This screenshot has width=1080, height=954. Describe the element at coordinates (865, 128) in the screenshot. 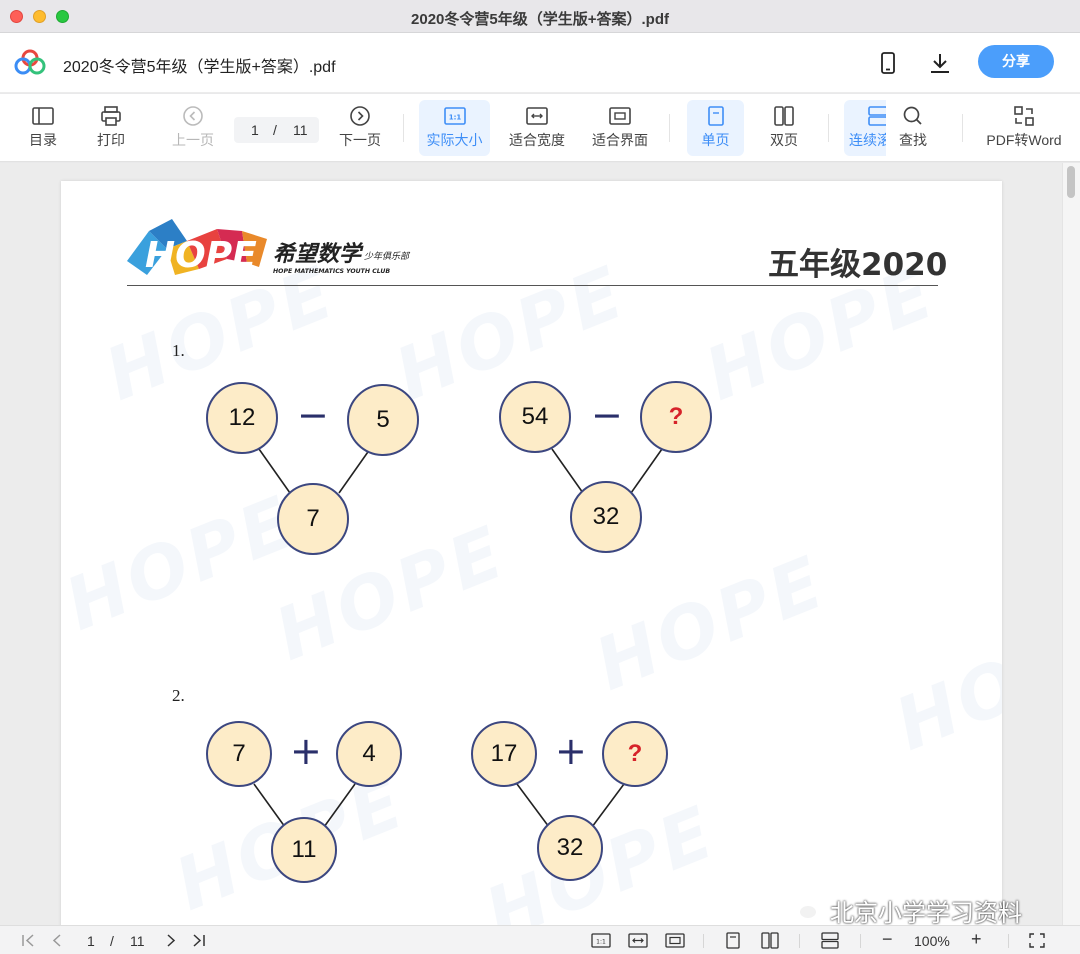

I see `continuous-scroll-button: 连续滚` at that location.